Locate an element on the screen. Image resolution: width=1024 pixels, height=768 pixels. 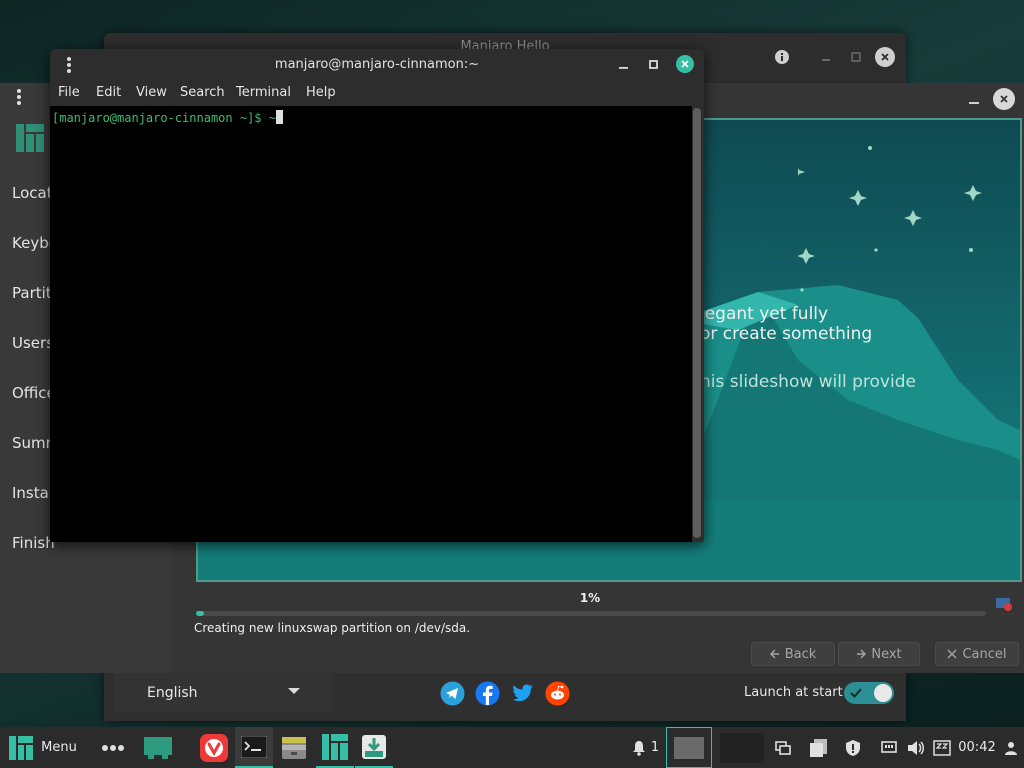
clock: 00:42 is located at coordinates (977, 747).